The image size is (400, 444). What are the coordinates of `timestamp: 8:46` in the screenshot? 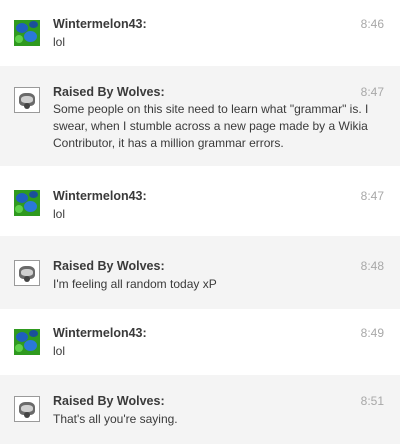 It's located at (372, 24).